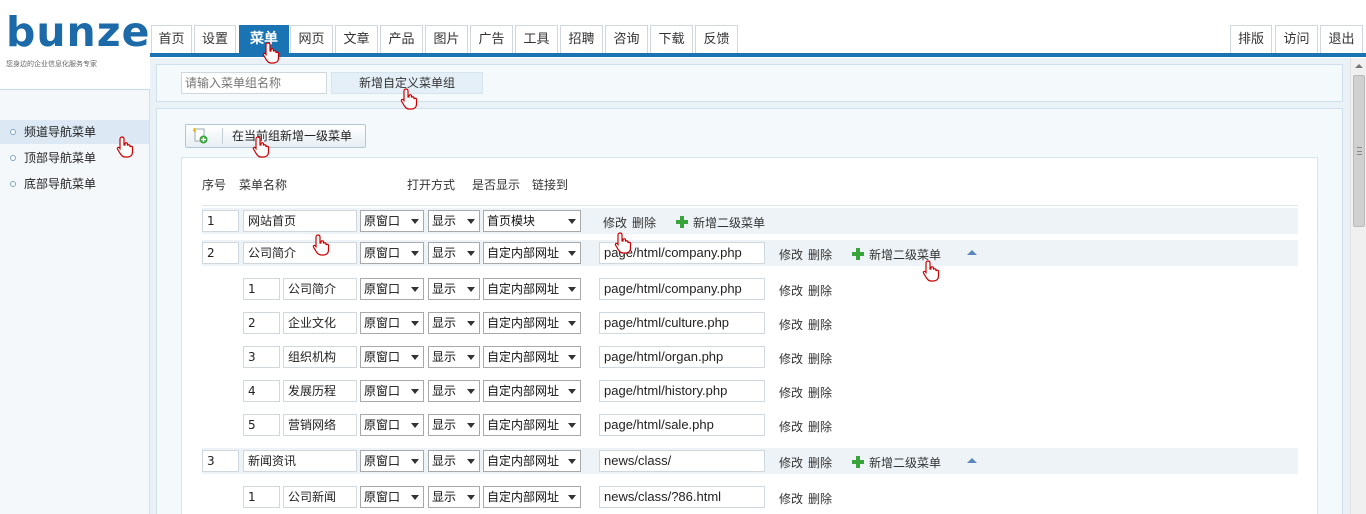  What do you see at coordinates (1251, 39) in the screenshot?
I see `tab-layout: 排版` at bounding box center [1251, 39].